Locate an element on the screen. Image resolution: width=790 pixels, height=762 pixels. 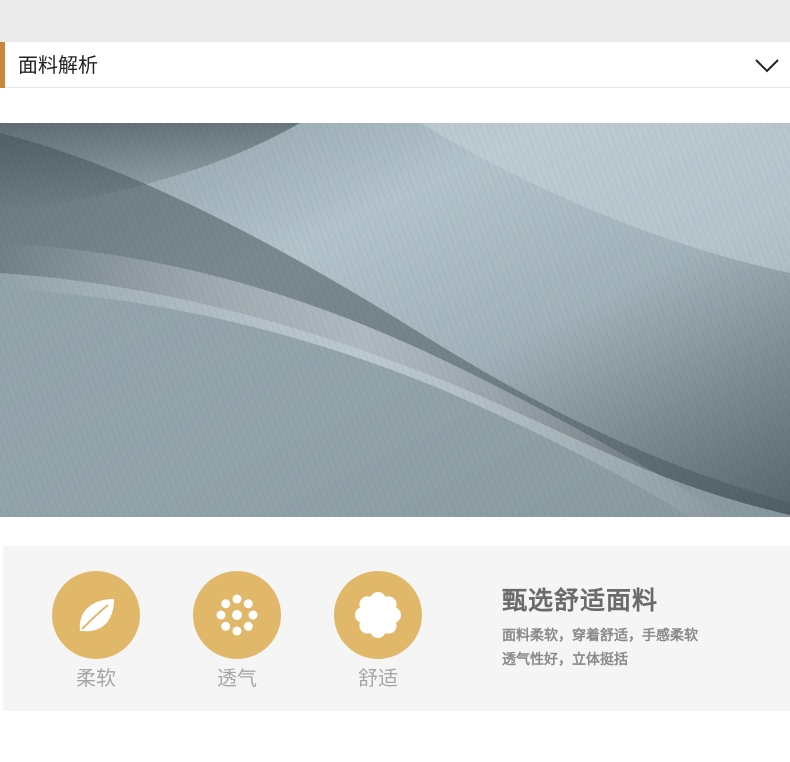
feature-label: 柔软 is located at coordinates (96, 678).